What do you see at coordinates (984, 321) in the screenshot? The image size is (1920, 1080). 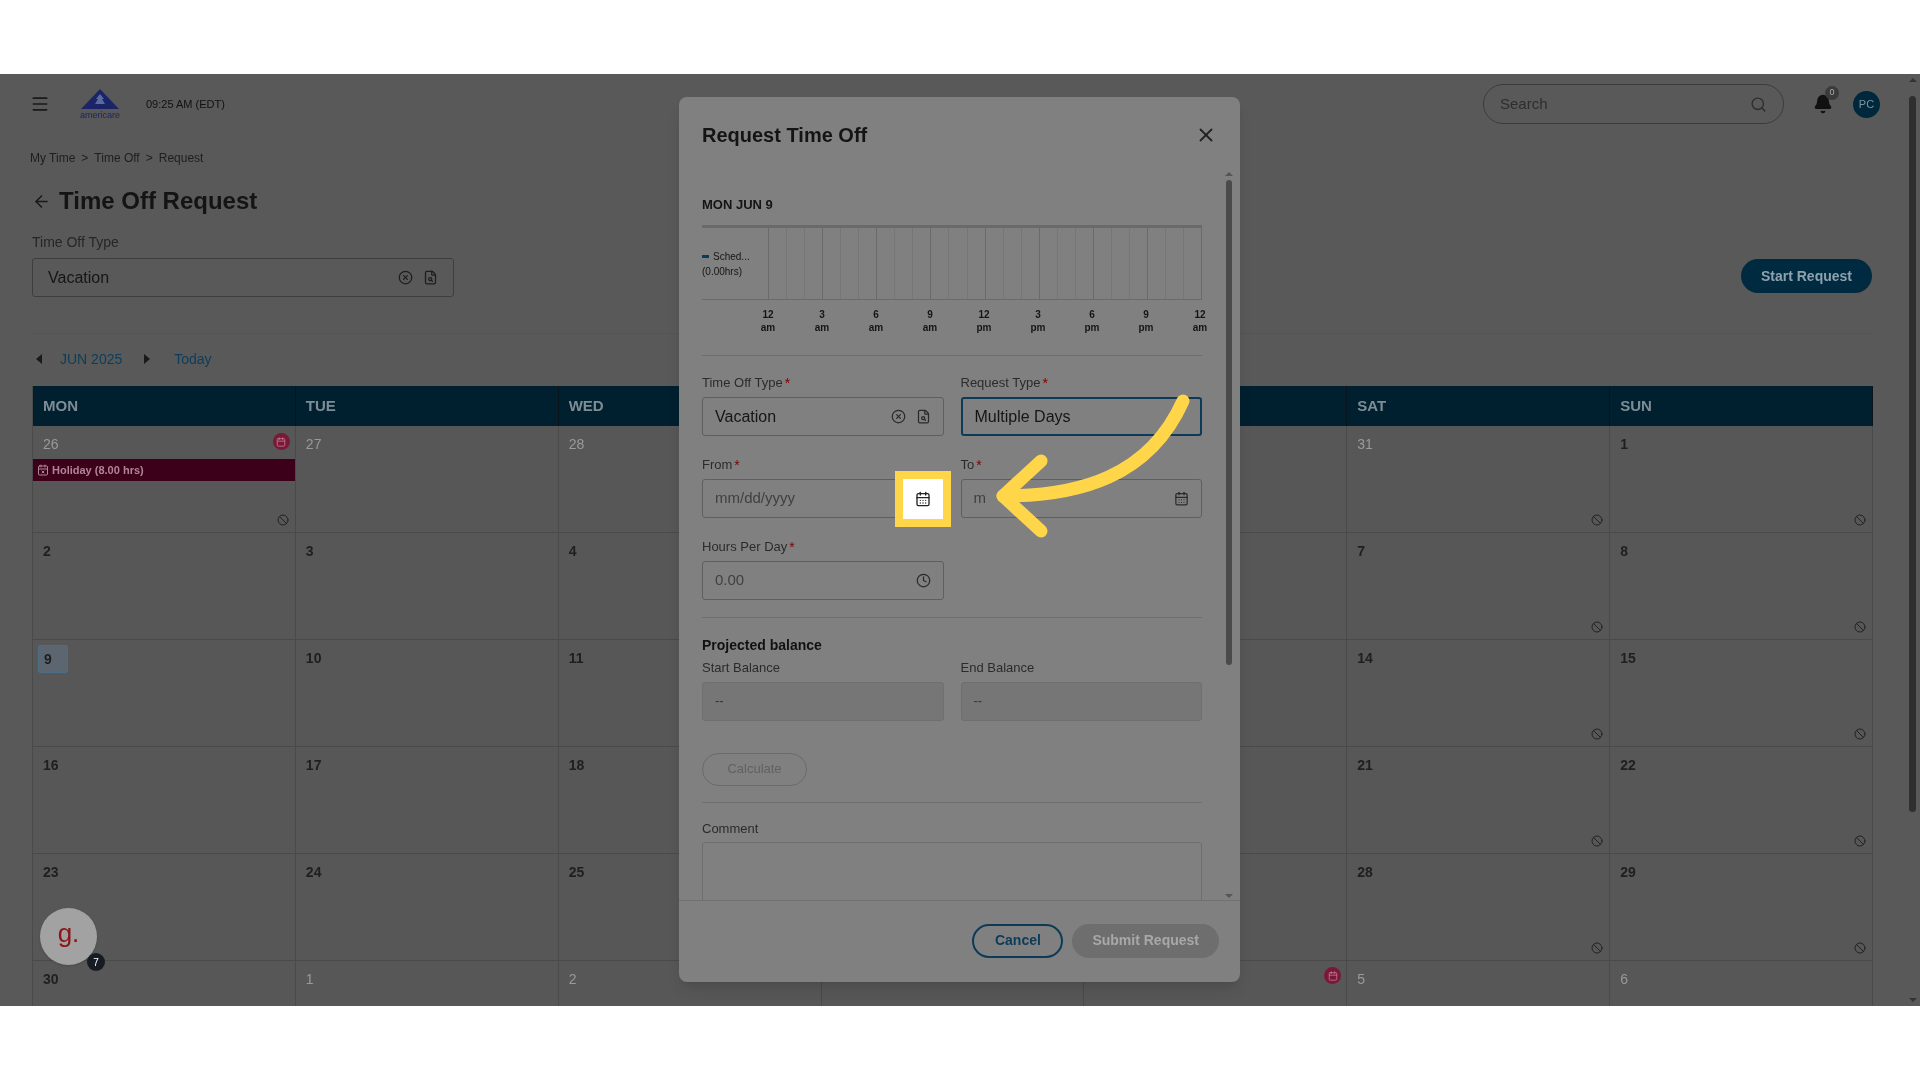 I see `tick-label: 12 pm` at bounding box center [984, 321].